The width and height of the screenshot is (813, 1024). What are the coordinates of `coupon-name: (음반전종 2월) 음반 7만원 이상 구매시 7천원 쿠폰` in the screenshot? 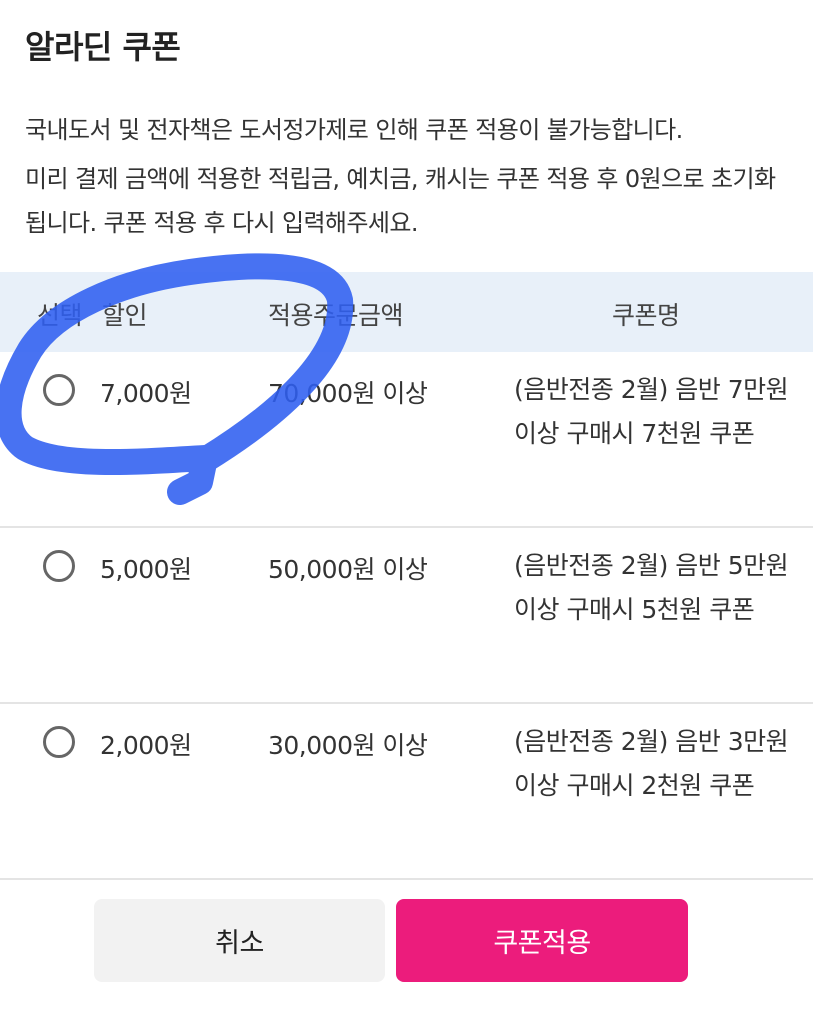 It's located at (651, 411).